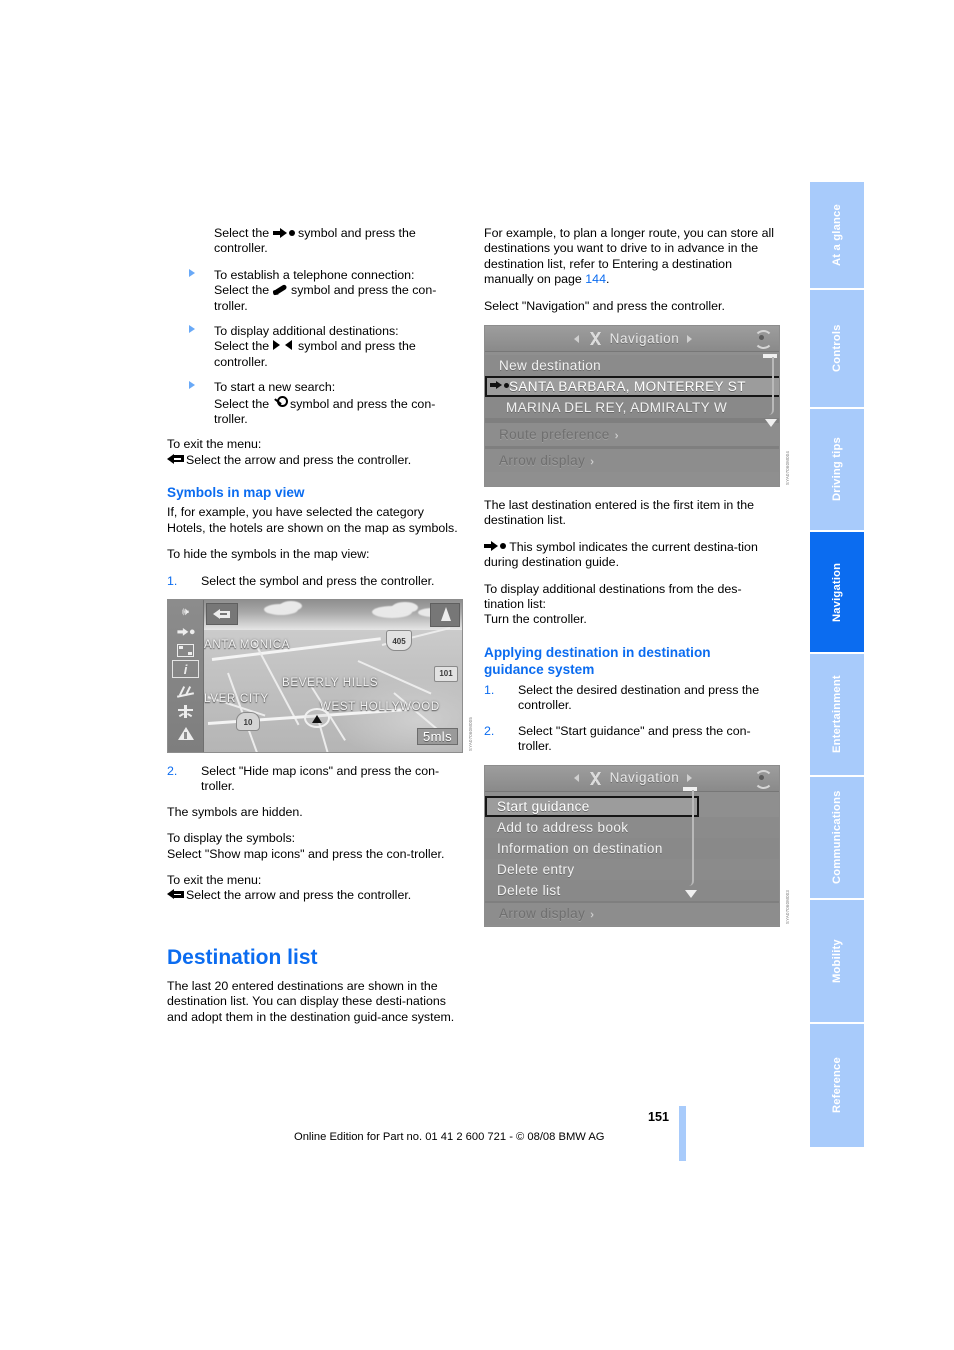  I want to click on sidebar-tab-controls: Controls, so click(837, 349).